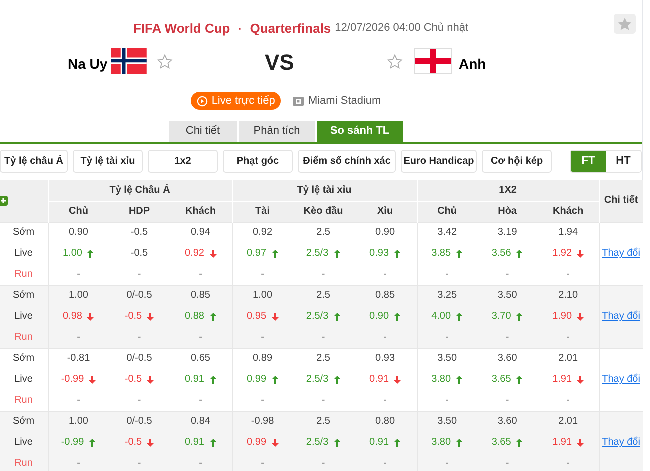 The image size is (650, 471). Describe the element at coordinates (568, 233) in the screenshot. I see `odds-value: 1.94` at that location.